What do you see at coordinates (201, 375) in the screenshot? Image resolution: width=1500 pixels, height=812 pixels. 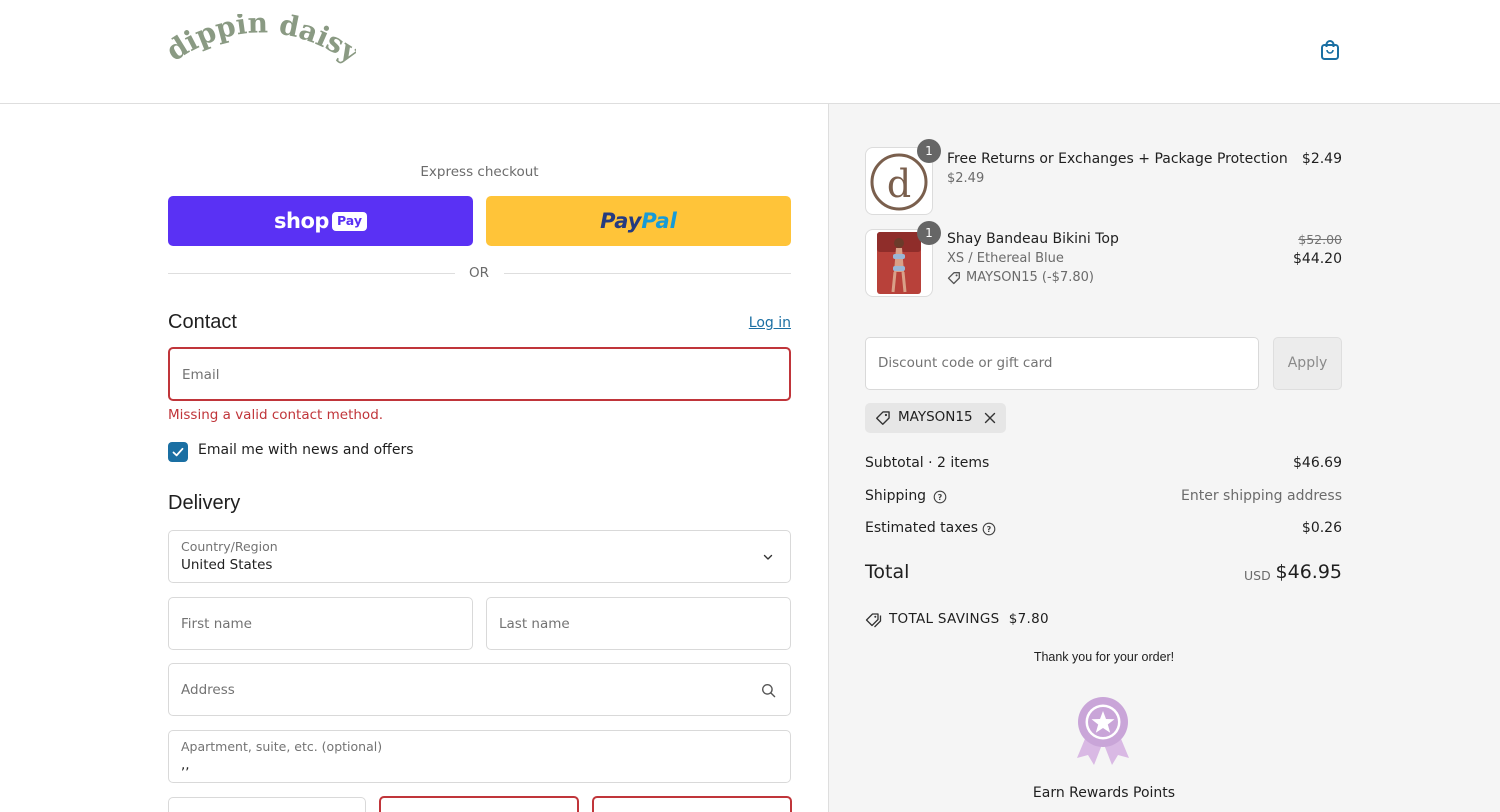 I see `email-placeholder: Email` at bounding box center [201, 375].